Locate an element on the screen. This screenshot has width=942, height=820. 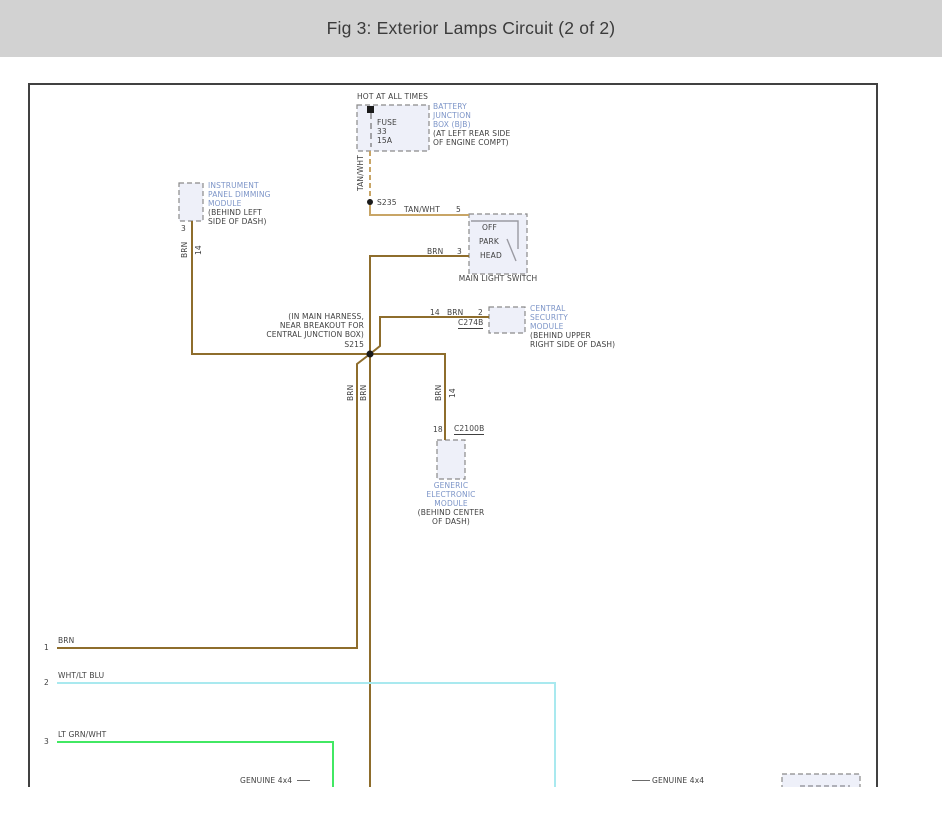
fuse-label: FUSE is located at coordinates (387, 122).